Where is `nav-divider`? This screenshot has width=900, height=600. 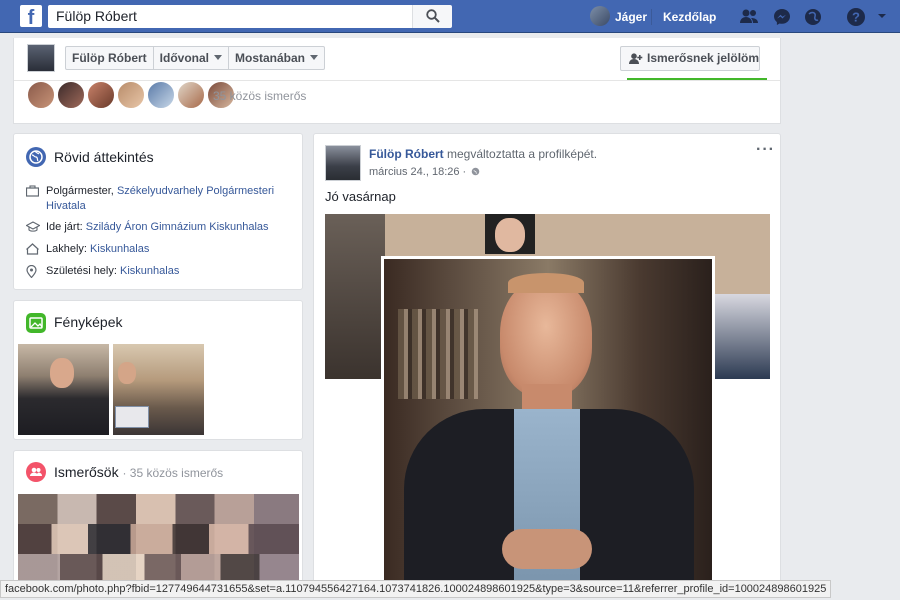
nav-divider is located at coordinates (651, 17).